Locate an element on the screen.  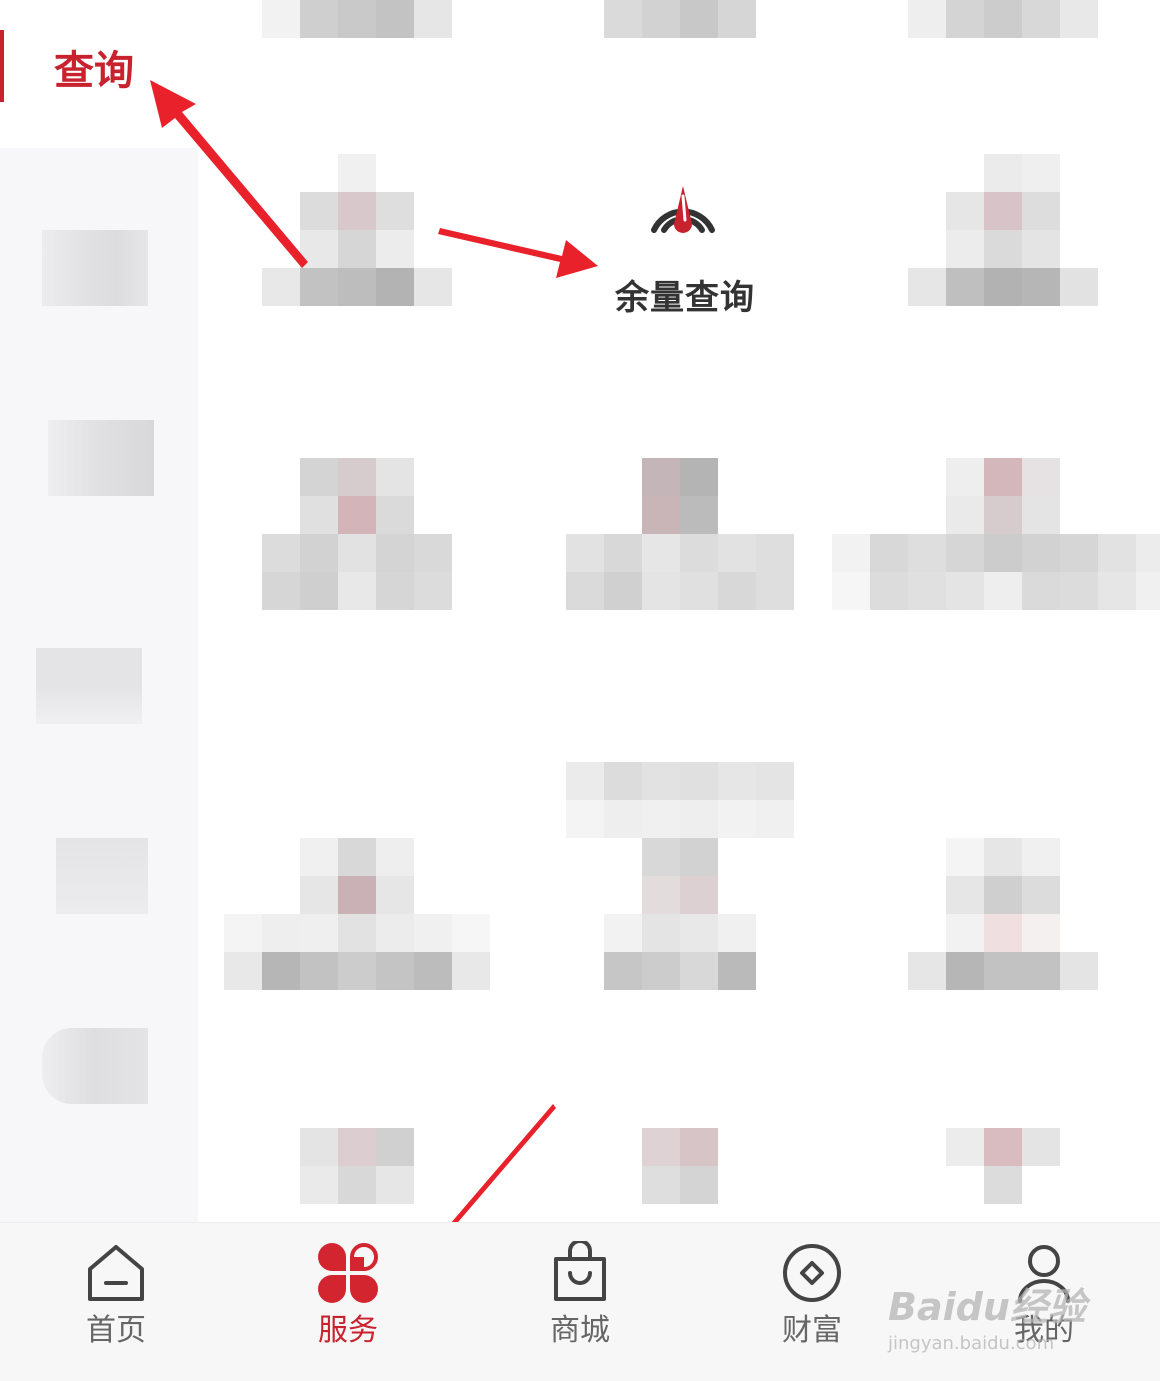
sidebar-item-query: 查询 is located at coordinates (99, 74).